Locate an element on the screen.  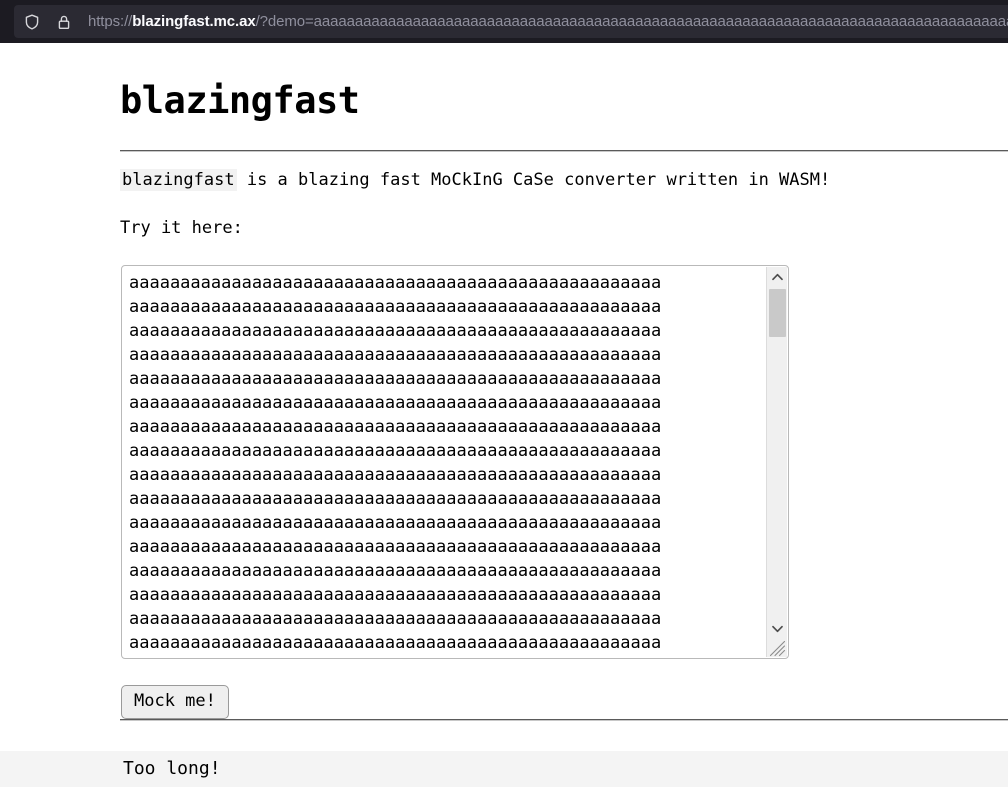
inline-code-blazingfast: blazingfast is located at coordinates (178, 180).